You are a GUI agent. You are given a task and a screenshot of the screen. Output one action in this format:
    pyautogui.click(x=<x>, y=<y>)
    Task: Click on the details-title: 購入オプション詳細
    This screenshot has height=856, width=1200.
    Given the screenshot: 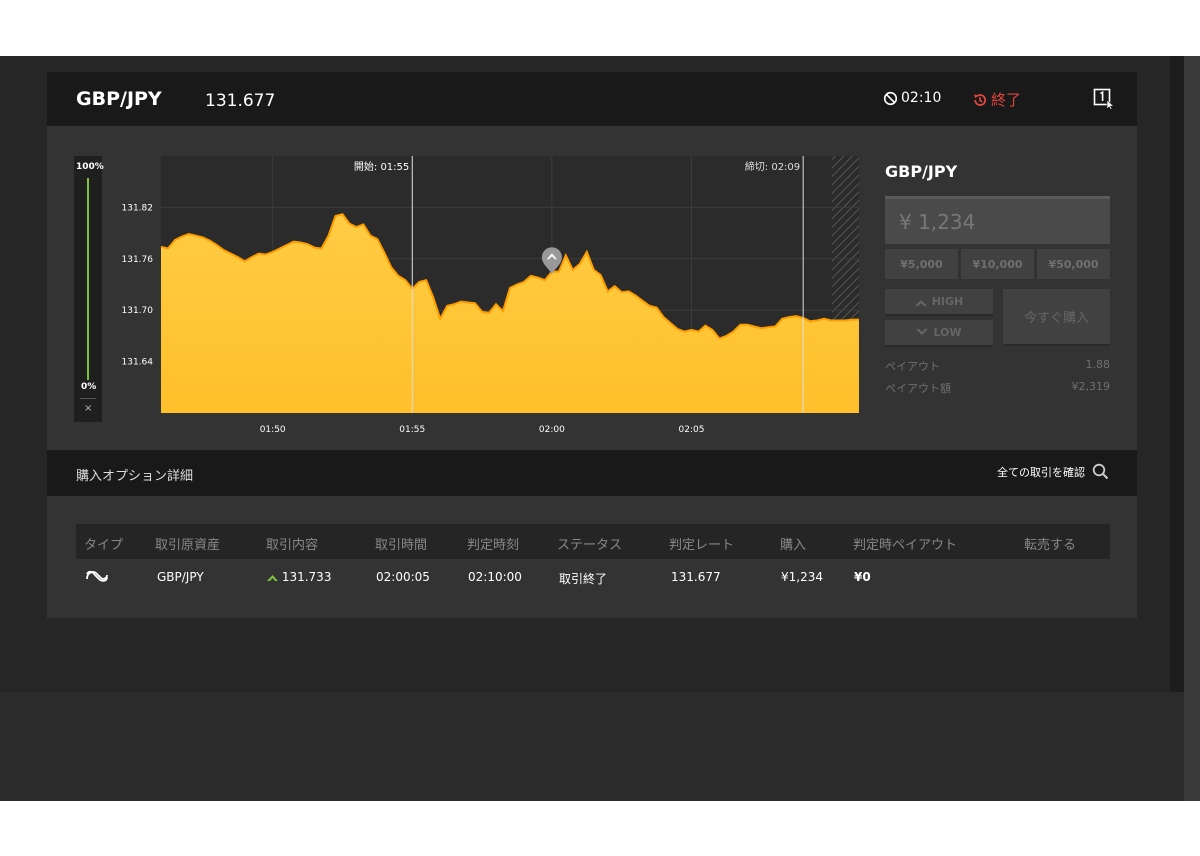 What is the action you would take?
    pyautogui.click(x=135, y=476)
    